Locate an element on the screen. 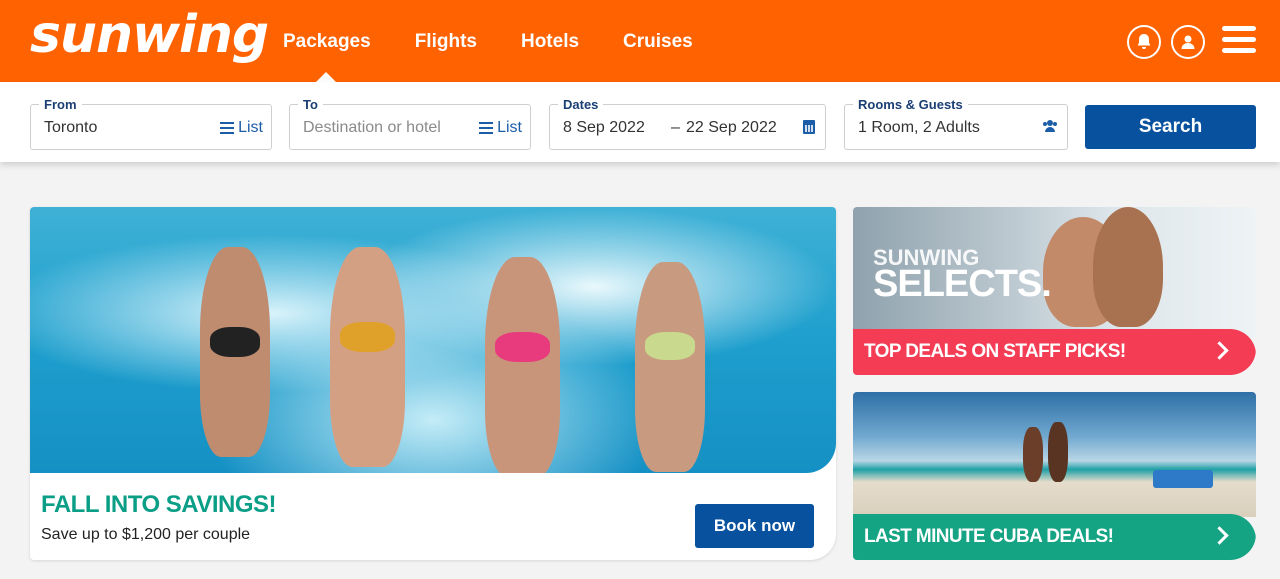 Image resolution: width=1280 pixels, height=579 pixels. from-list-label: List is located at coordinates (250, 127).